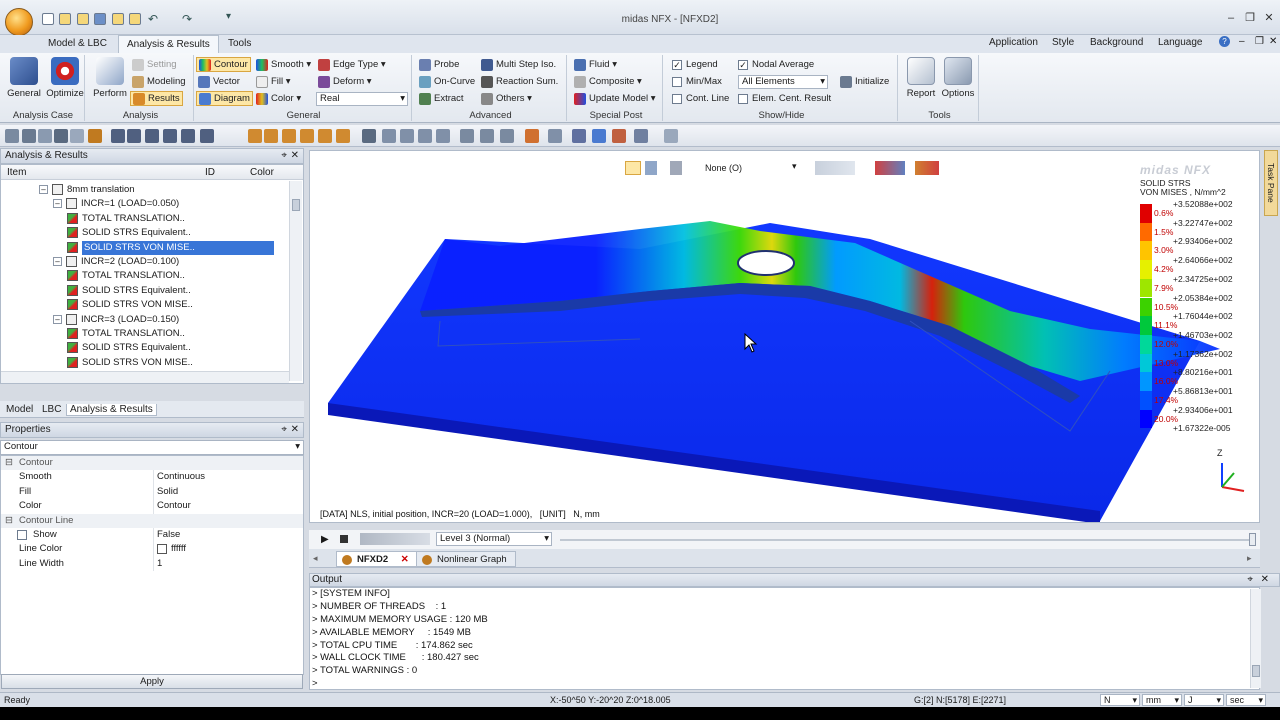 This screenshot has width=1280, height=720. I want to click on tab-model-lbc: Model & LBC, so click(77, 43).